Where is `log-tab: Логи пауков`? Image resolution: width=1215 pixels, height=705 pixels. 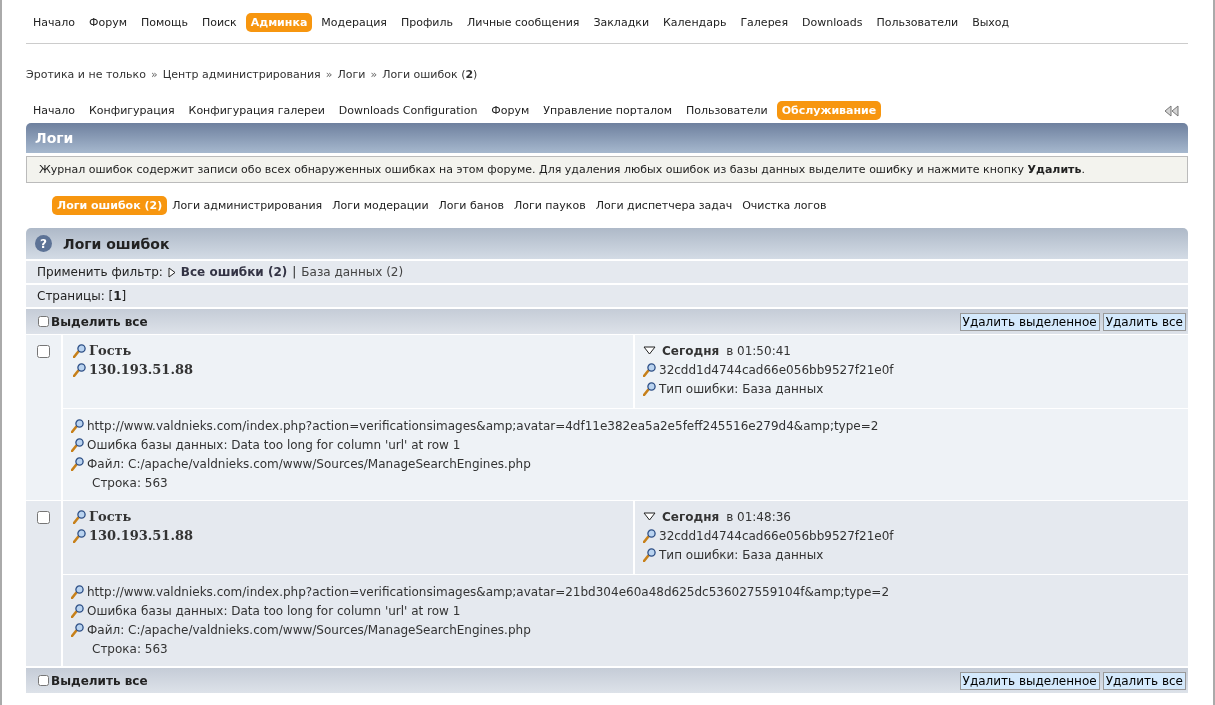 log-tab: Логи пауков is located at coordinates (549, 205).